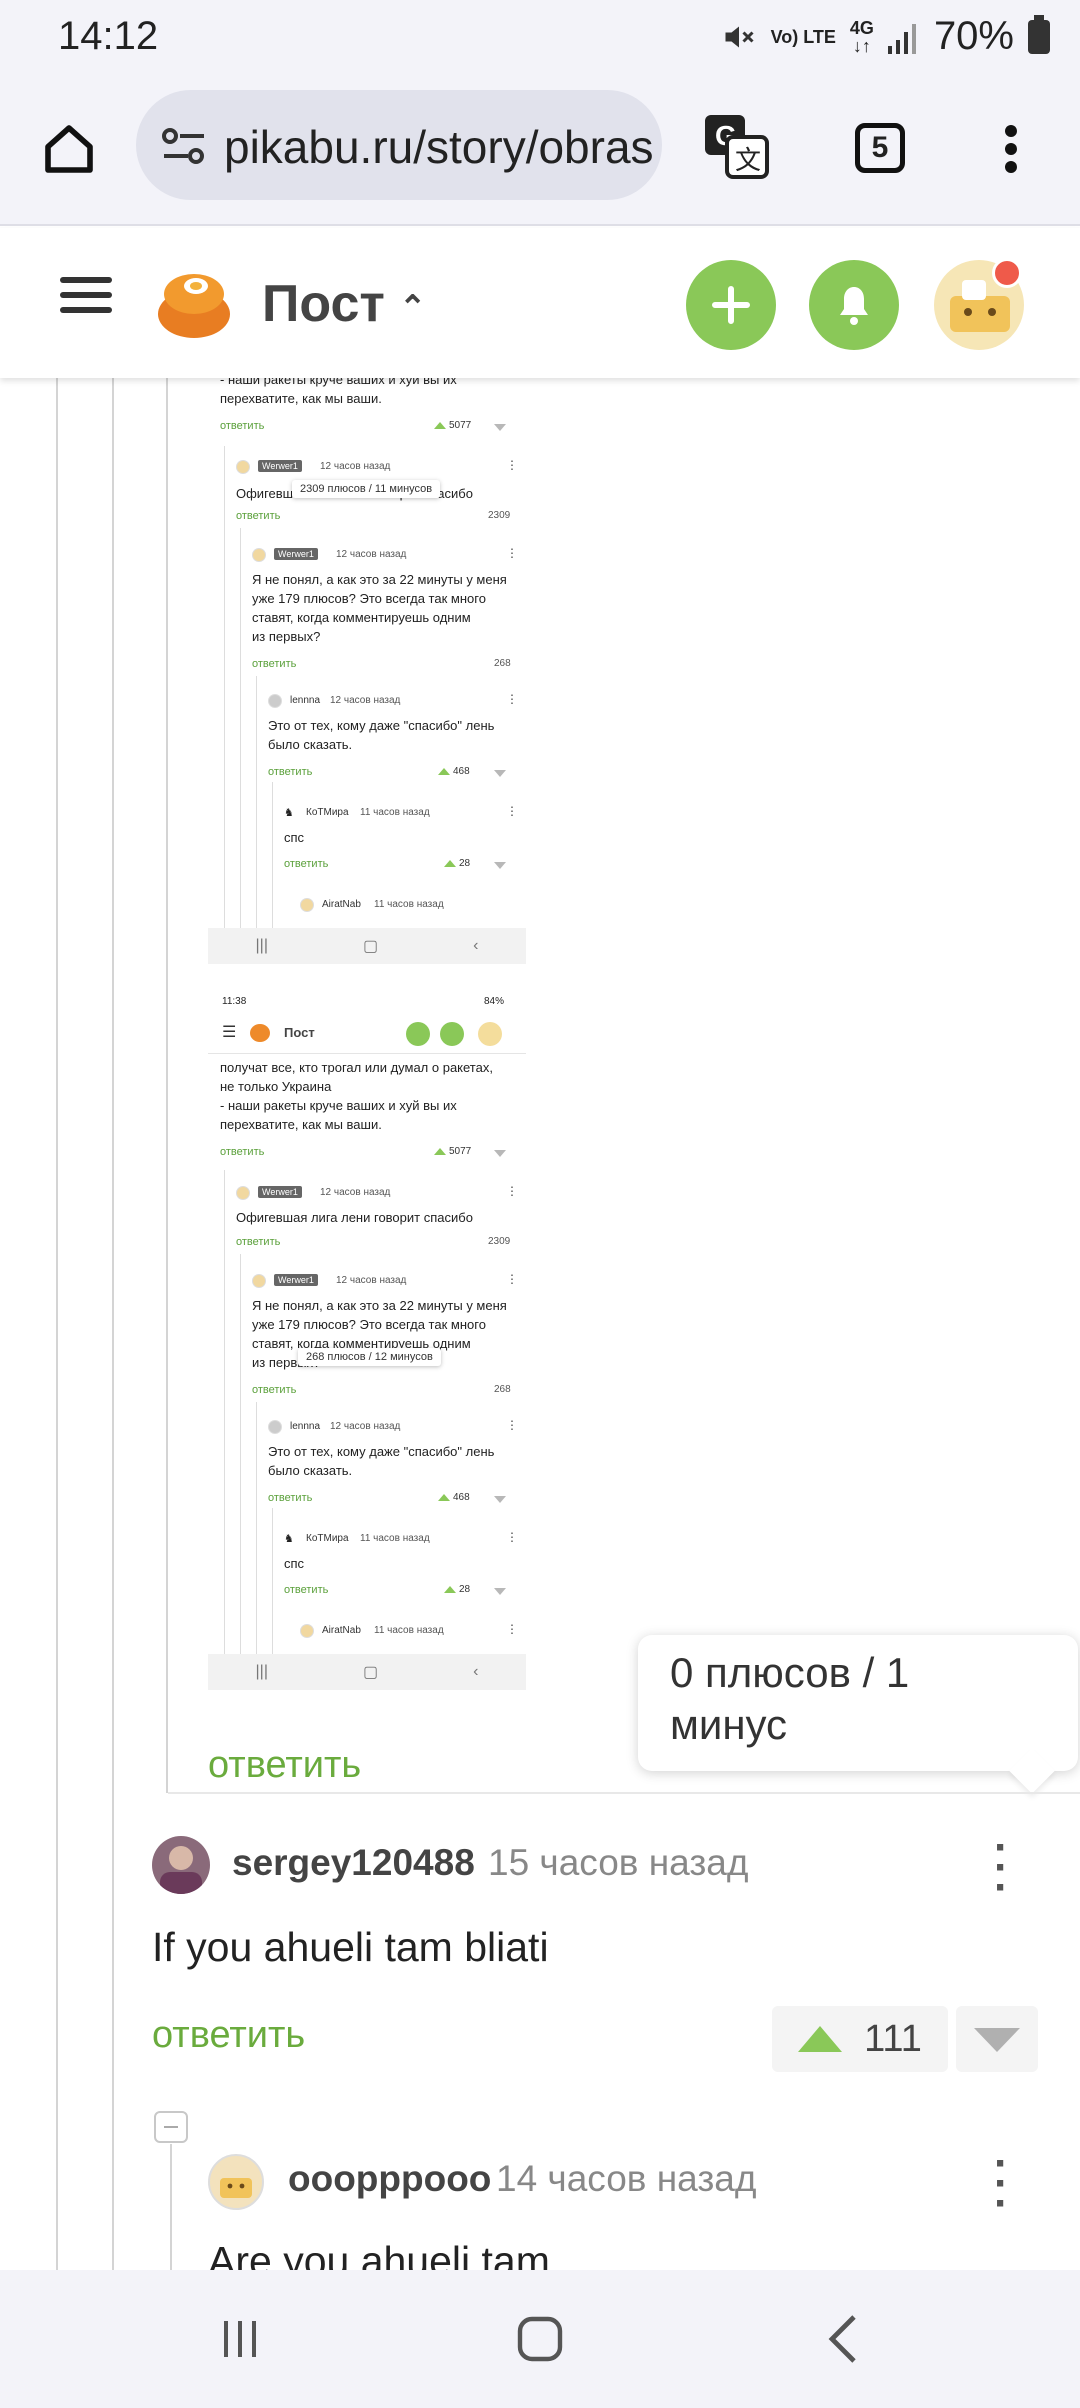  Describe the element at coordinates (367, 946) in the screenshot. I see `shot-nav-bar: ||| ▢ ‹` at that location.